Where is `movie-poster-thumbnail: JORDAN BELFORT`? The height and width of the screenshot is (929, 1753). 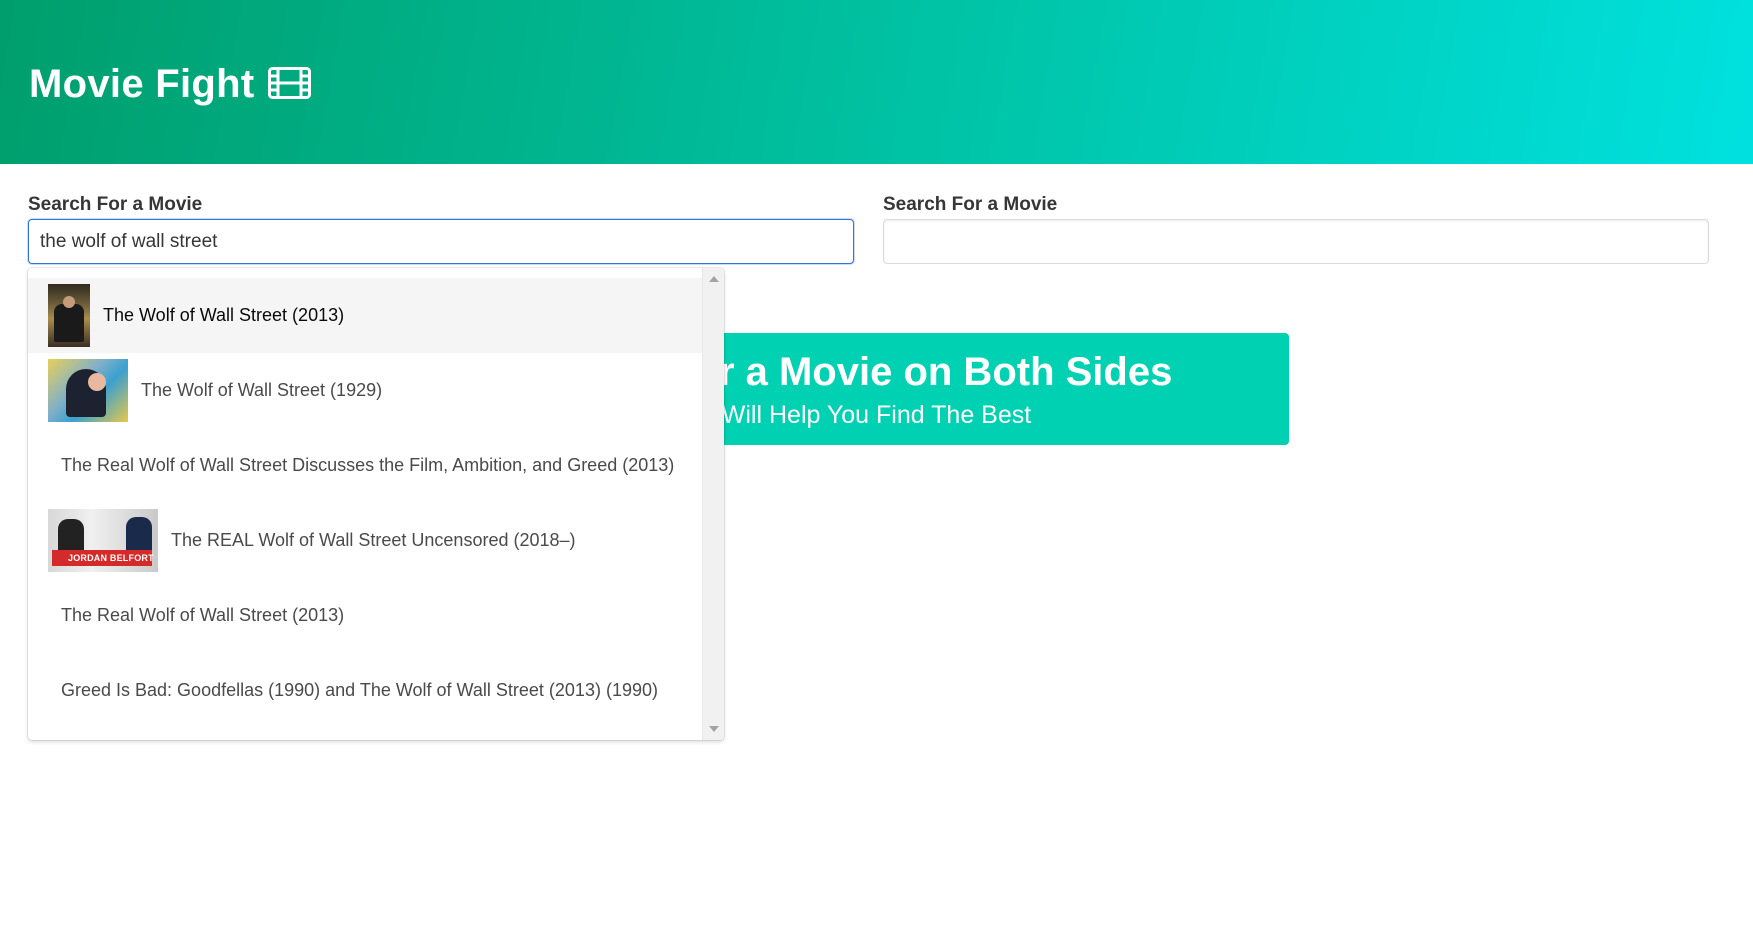 movie-poster-thumbnail: JORDAN BELFORT is located at coordinates (103, 540).